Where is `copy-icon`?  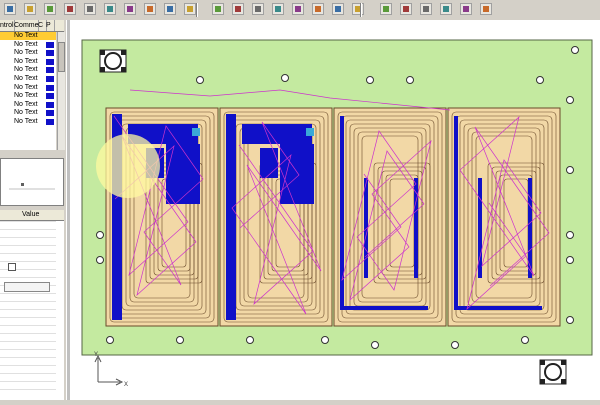
copy-icon is located at coordinates (110, 9).